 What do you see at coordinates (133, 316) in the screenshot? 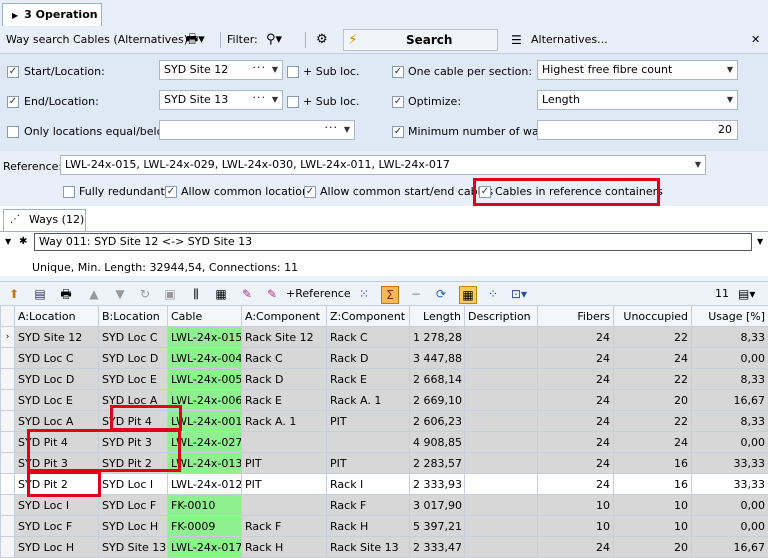
I see `column-header: B:Location` at bounding box center [133, 316].